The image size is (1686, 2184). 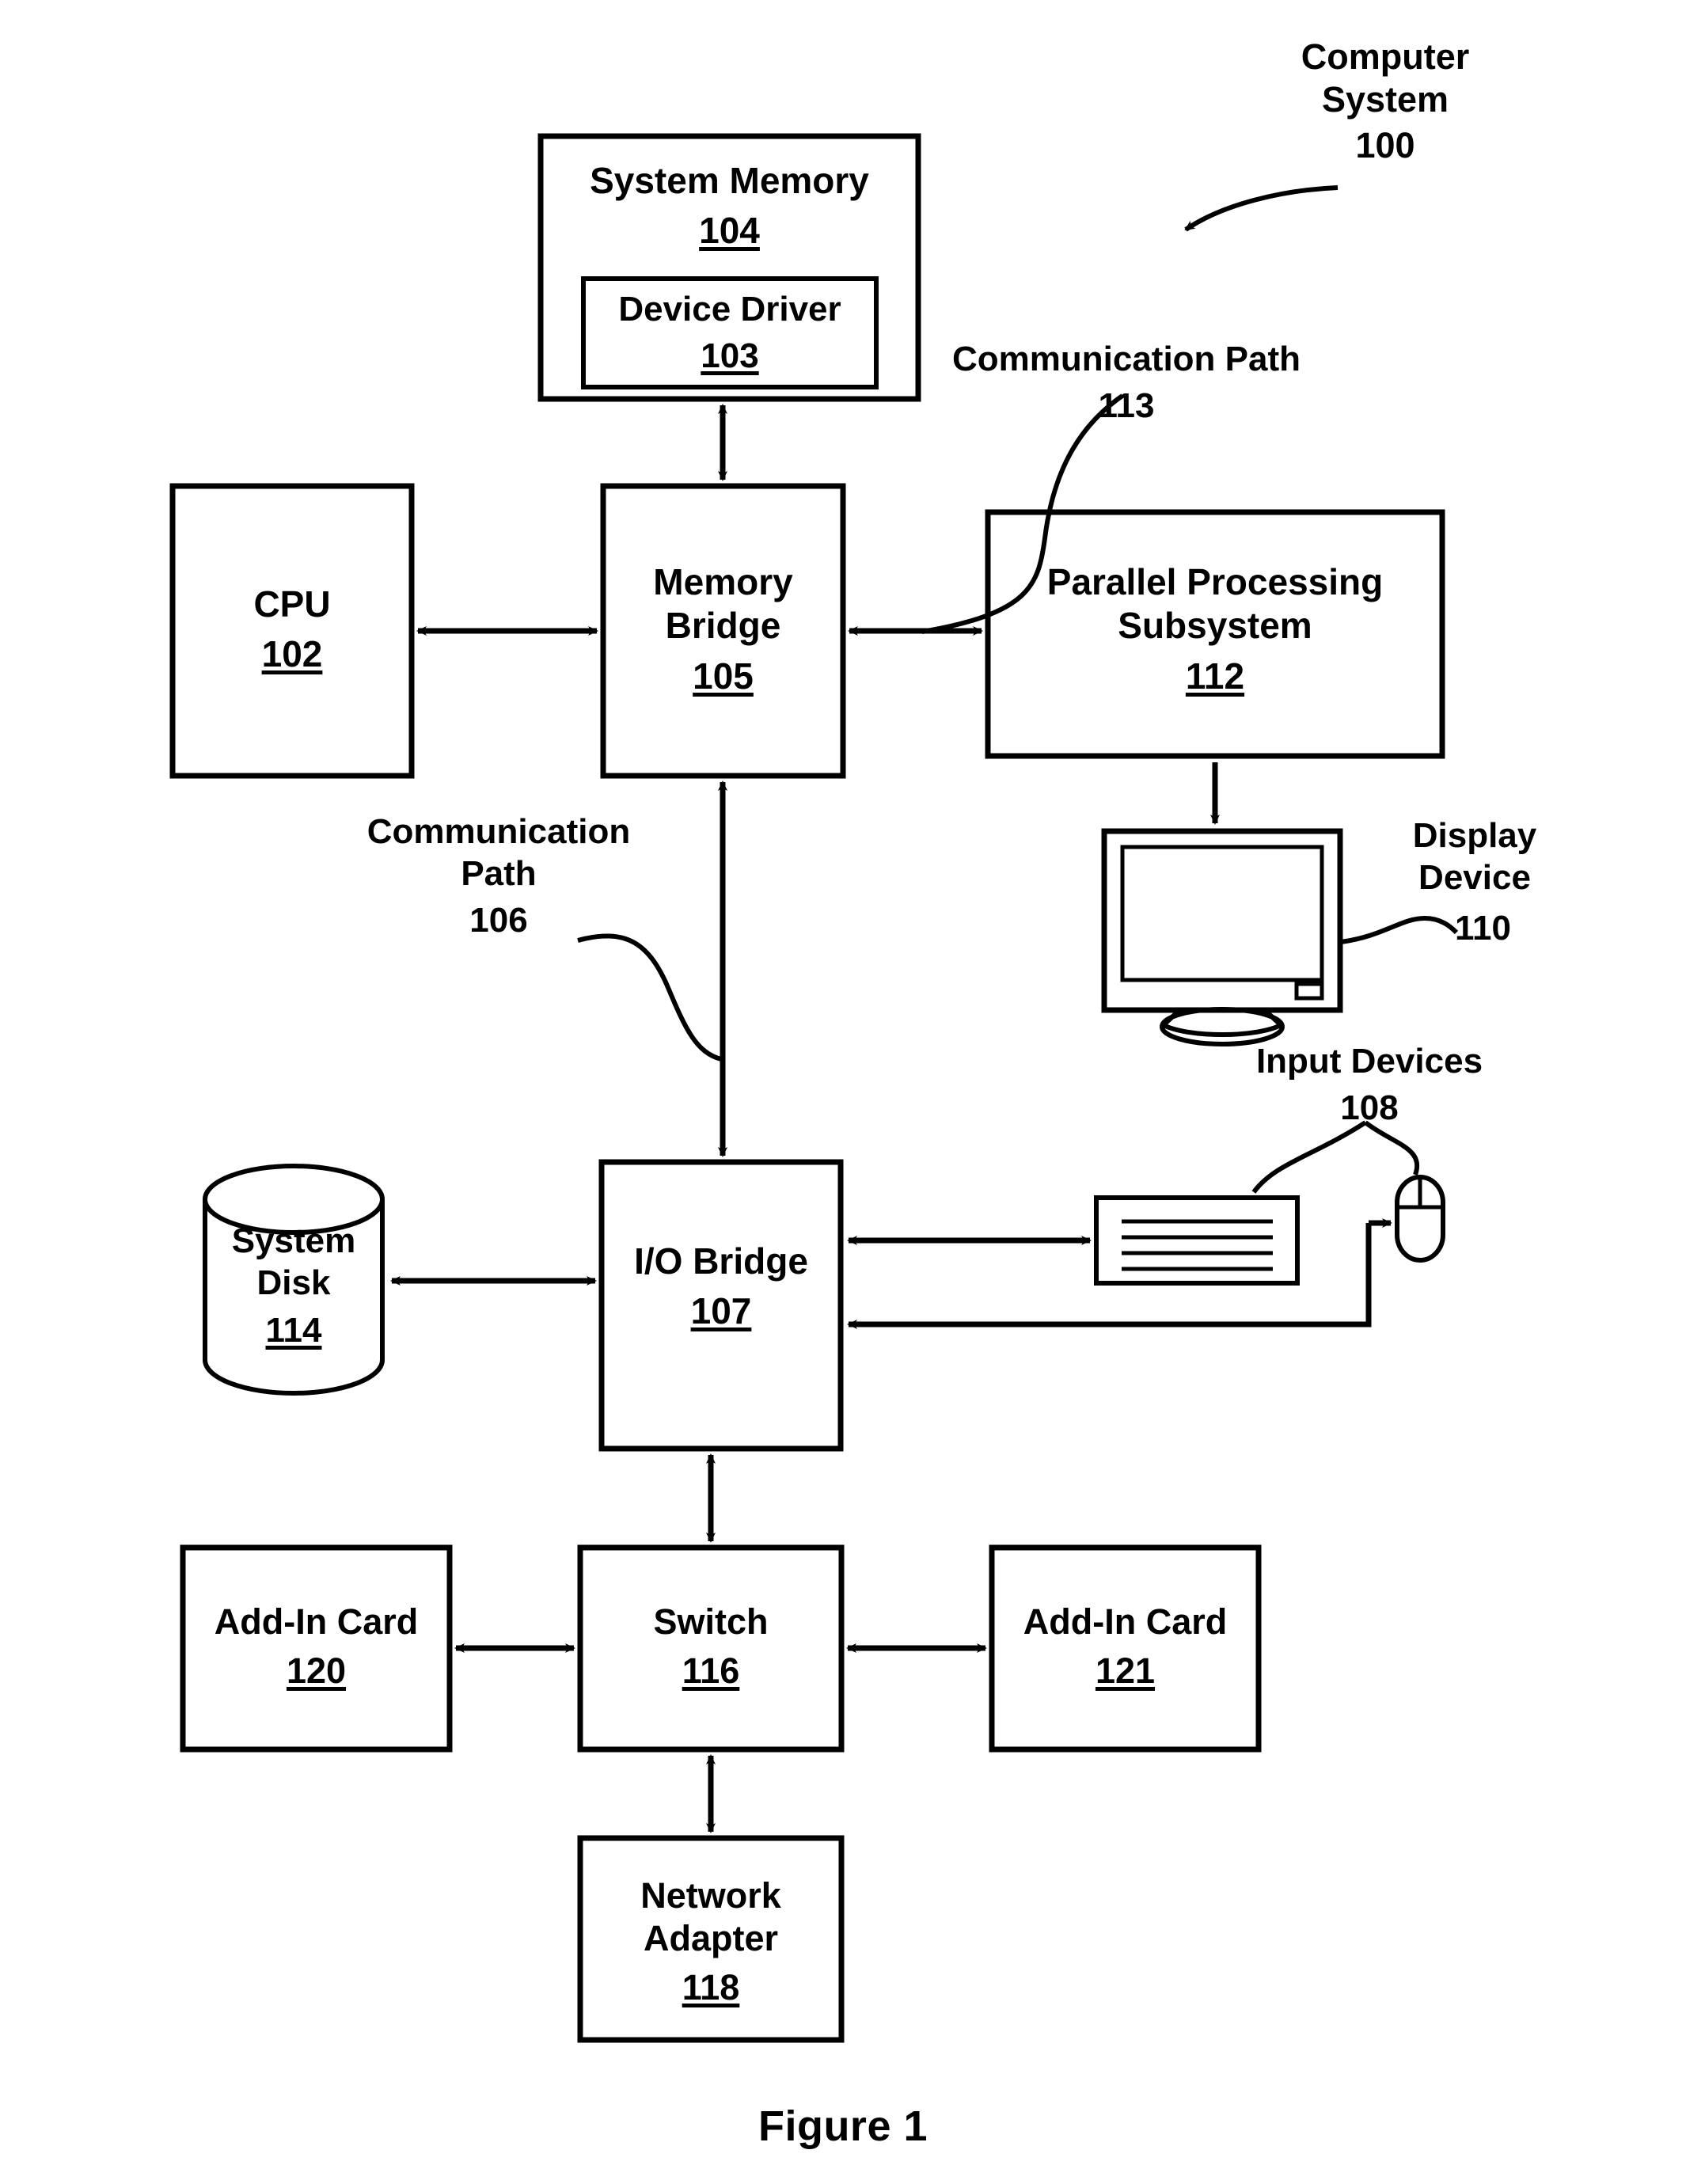 What do you see at coordinates (729, 230) in the screenshot?
I see `system-memory-number: 104` at bounding box center [729, 230].